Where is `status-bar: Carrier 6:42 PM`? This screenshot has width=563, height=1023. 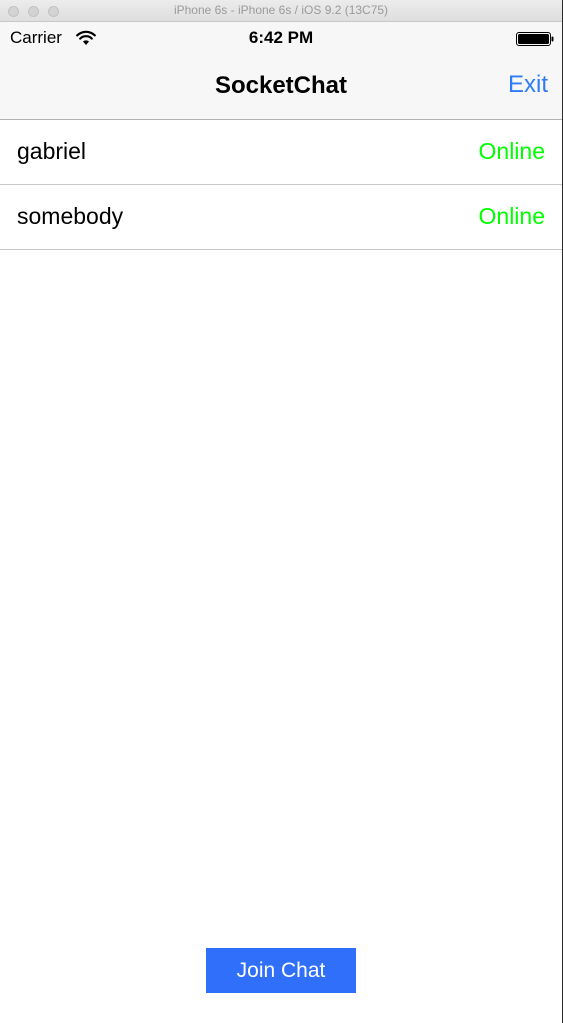
status-bar: Carrier 6:42 PM is located at coordinates (281, 38).